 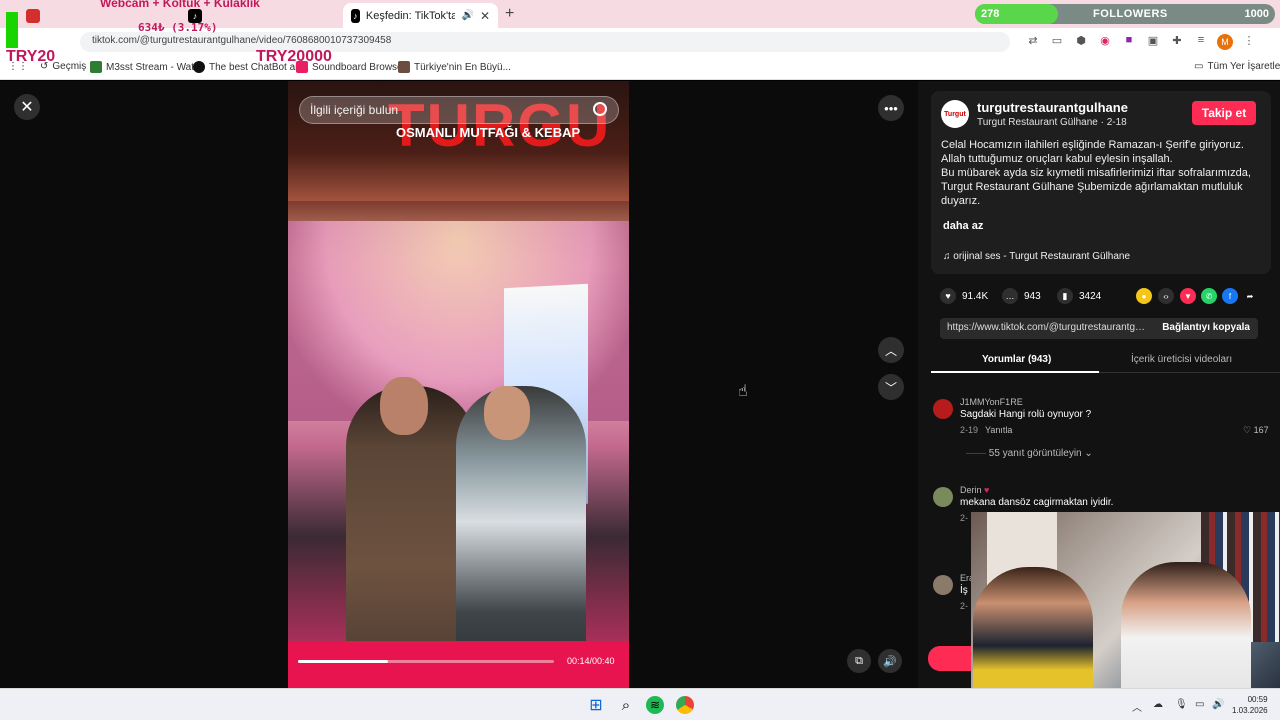 What do you see at coordinates (96, 67) in the screenshot?
I see `m3sst-icon` at bounding box center [96, 67].